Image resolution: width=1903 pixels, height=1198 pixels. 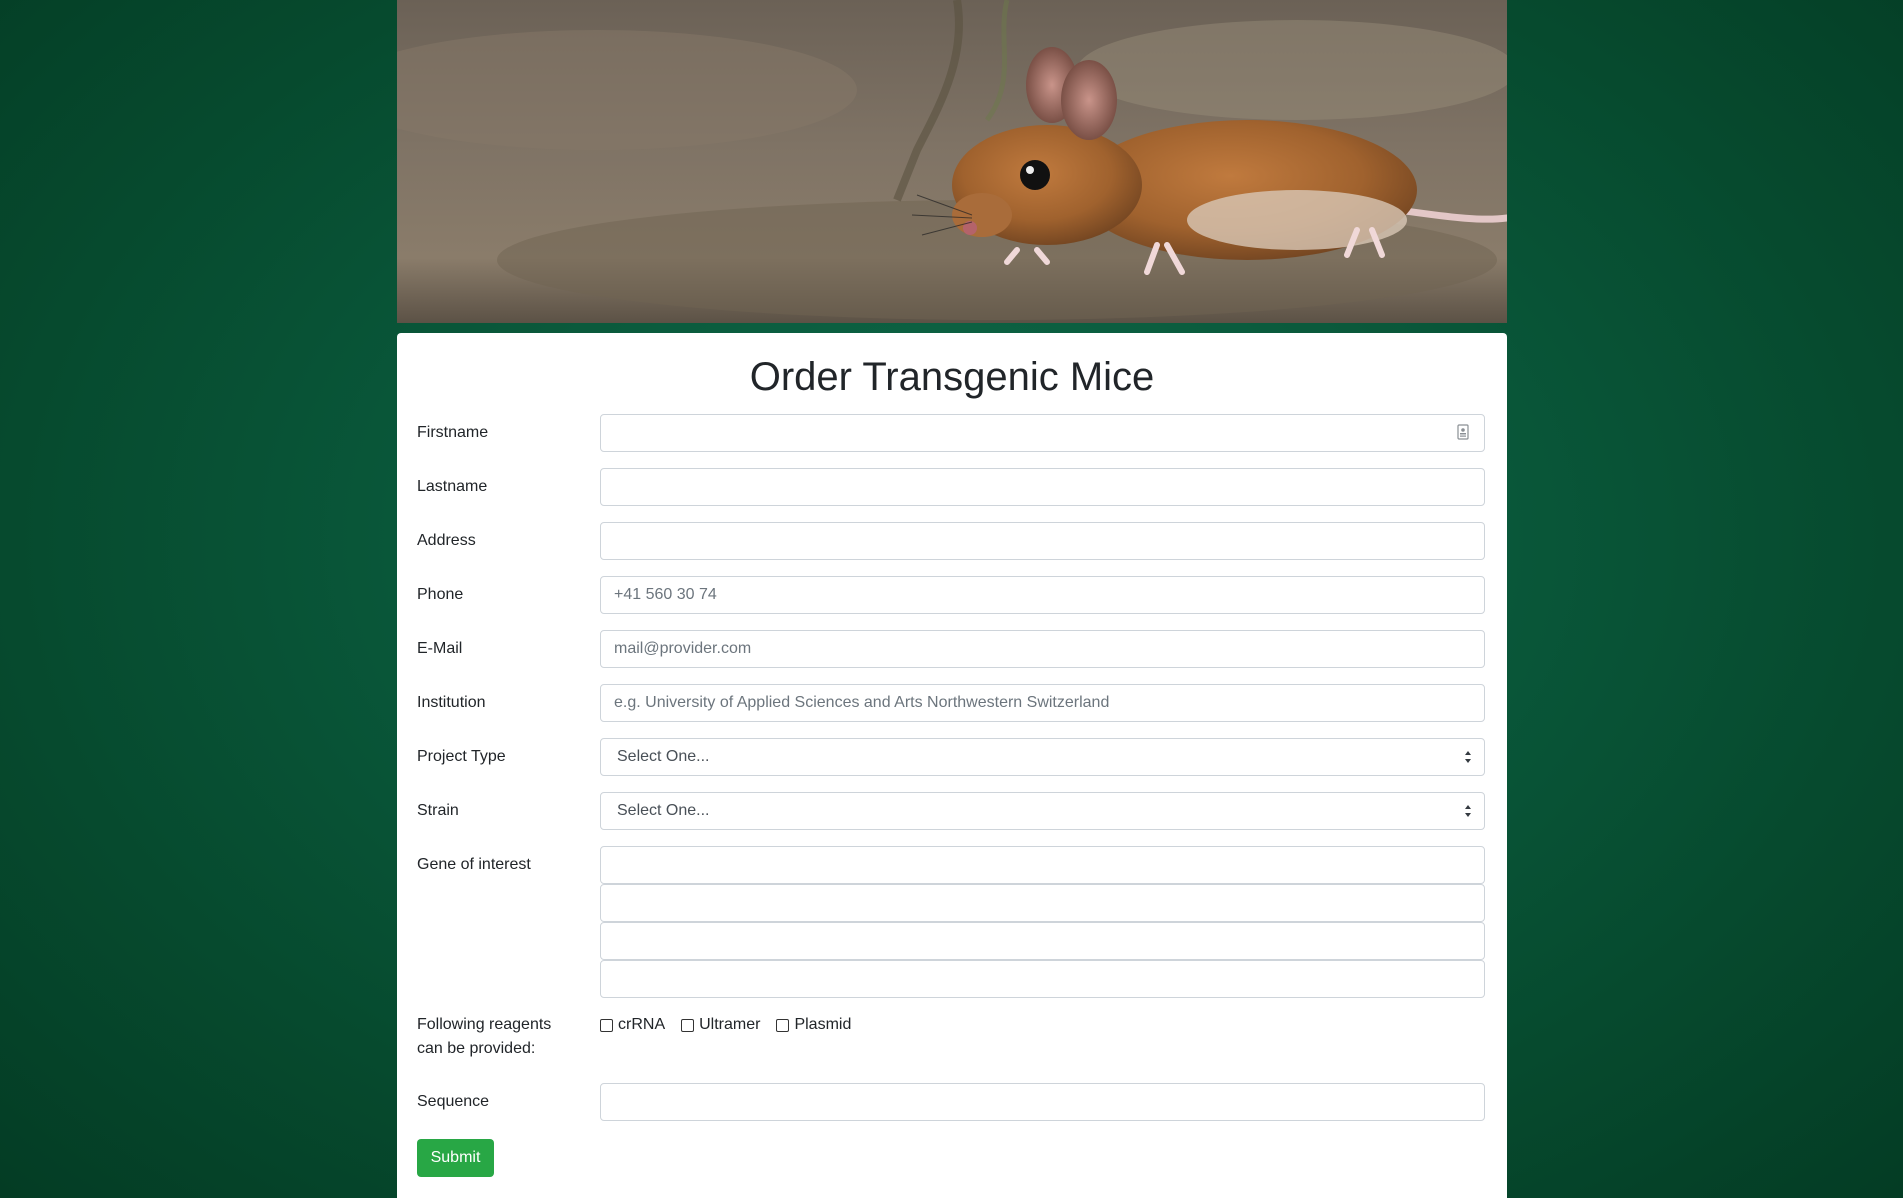 What do you see at coordinates (1042, 595) in the screenshot?
I see `phone-input` at bounding box center [1042, 595].